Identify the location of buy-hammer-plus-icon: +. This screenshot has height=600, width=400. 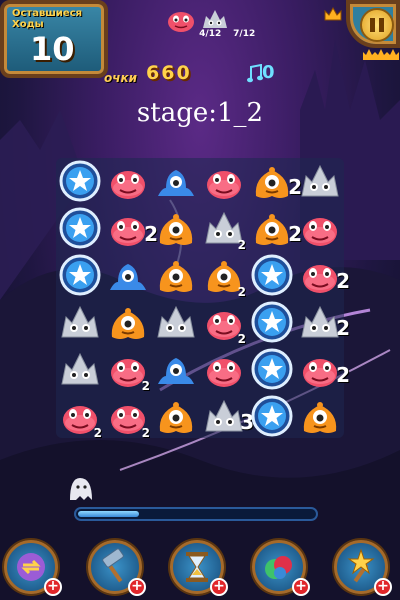
(137, 587).